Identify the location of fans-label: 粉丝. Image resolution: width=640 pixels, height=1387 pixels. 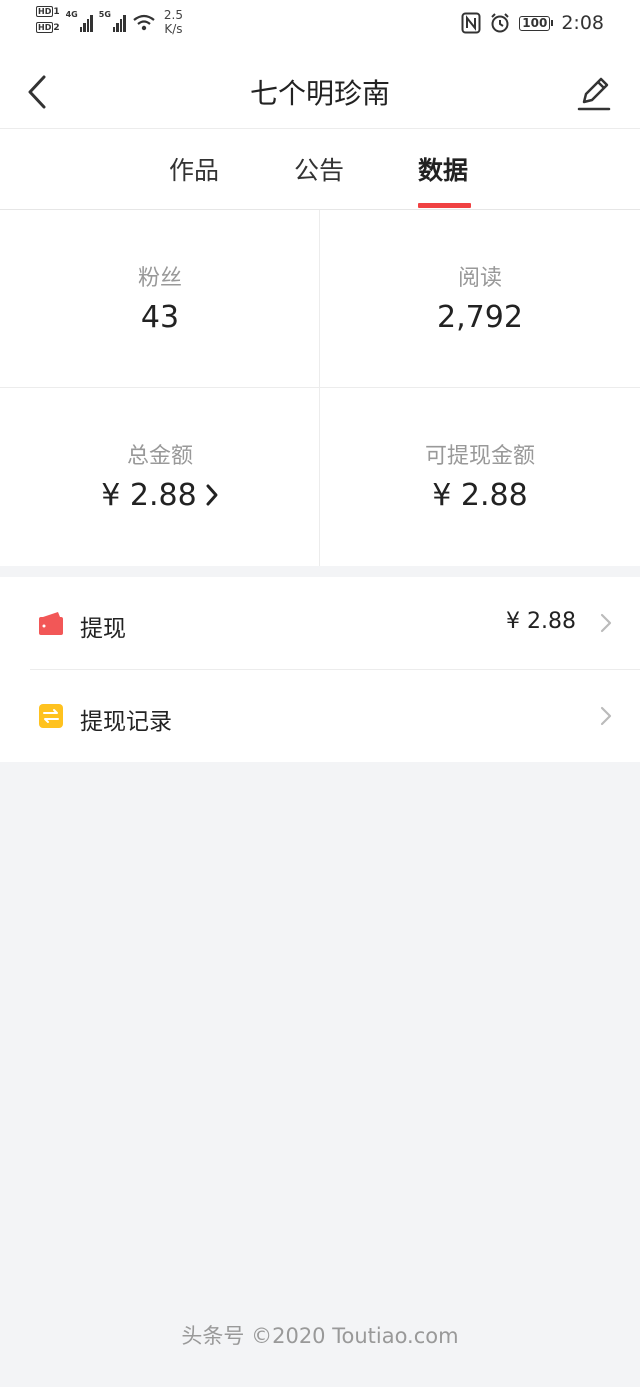
(159, 278).